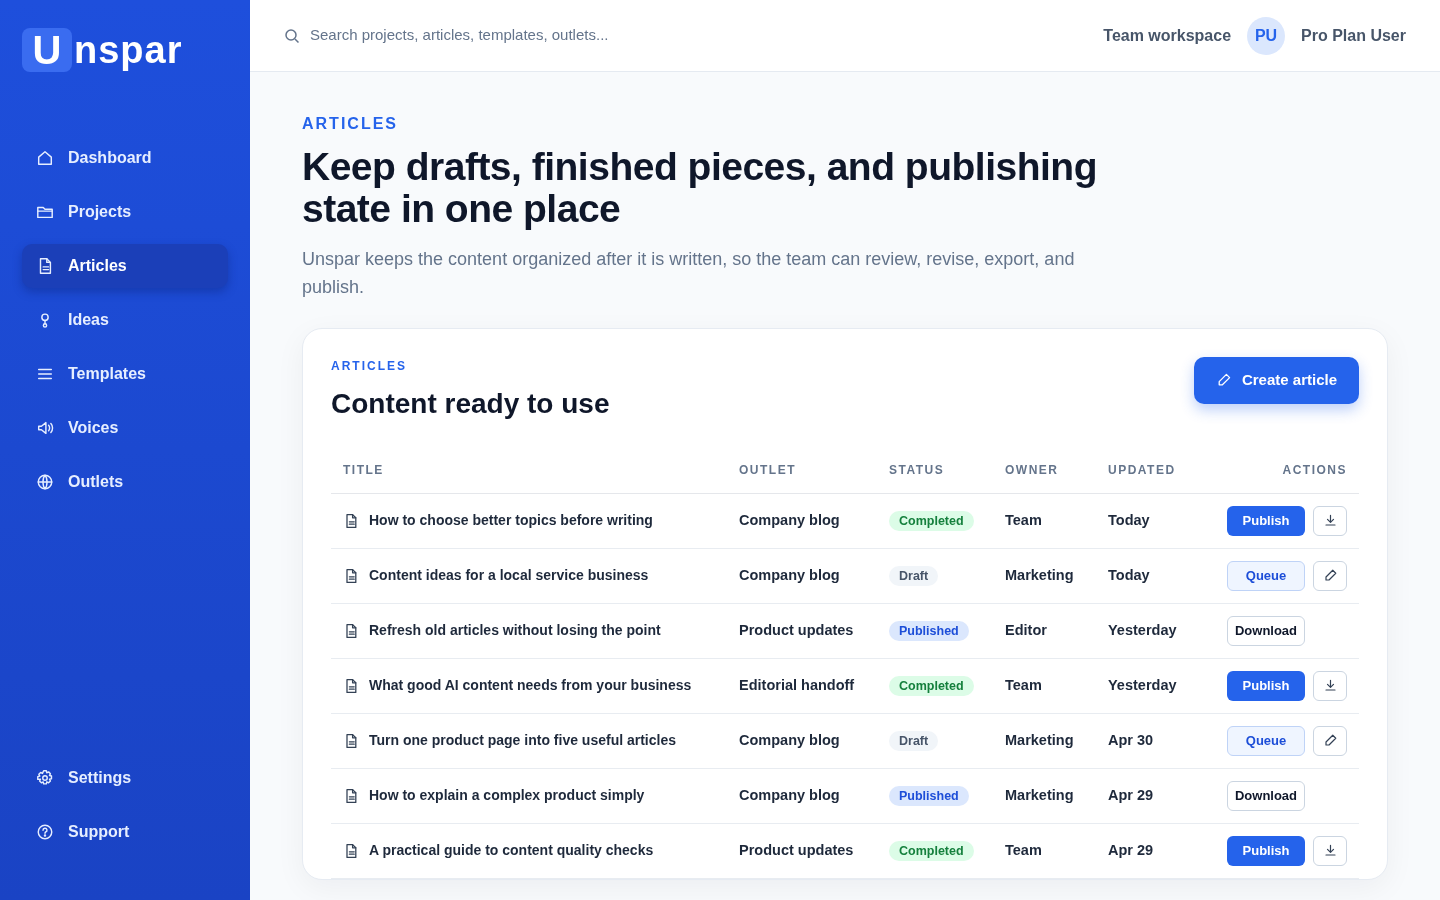 Image resolution: width=1440 pixels, height=900 pixels. What do you see at coordinates (511, 850) in the screenshot?
I see `article-title: A practical guide to content quality checks` at bounding box center [511, 850].